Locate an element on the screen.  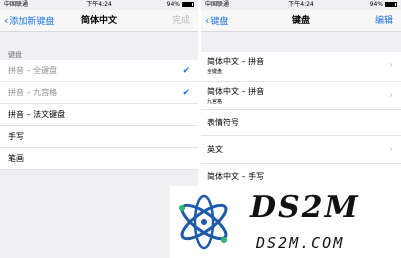
page-title: 键盘 is located at coordinates (300, 21).